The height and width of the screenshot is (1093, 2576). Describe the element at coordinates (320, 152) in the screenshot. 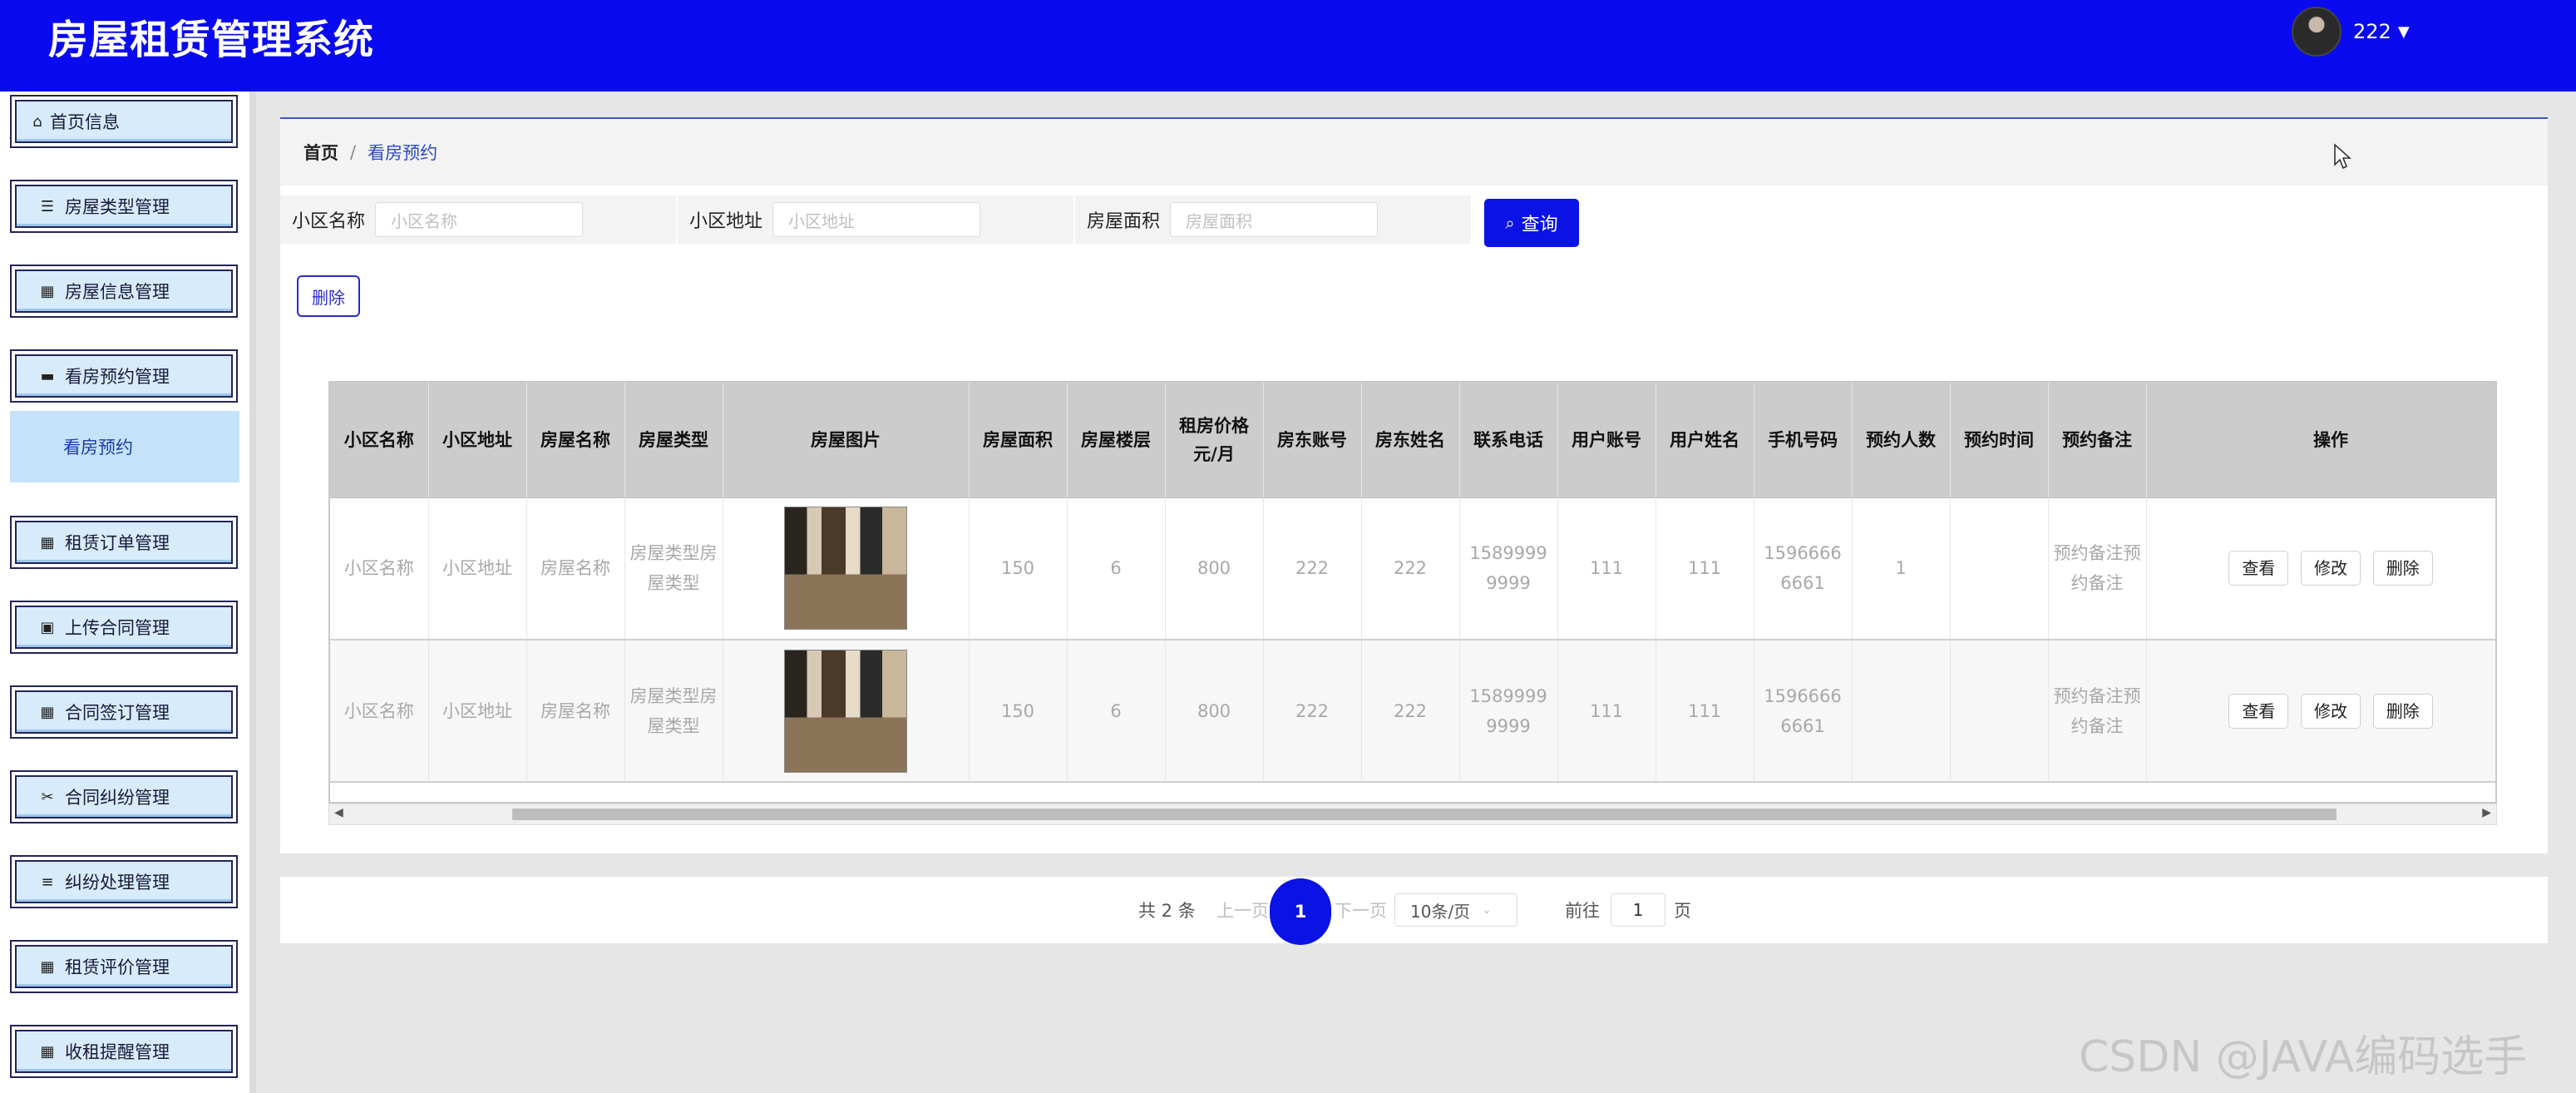

I see `breadcrumb-home: 首页` at that location.